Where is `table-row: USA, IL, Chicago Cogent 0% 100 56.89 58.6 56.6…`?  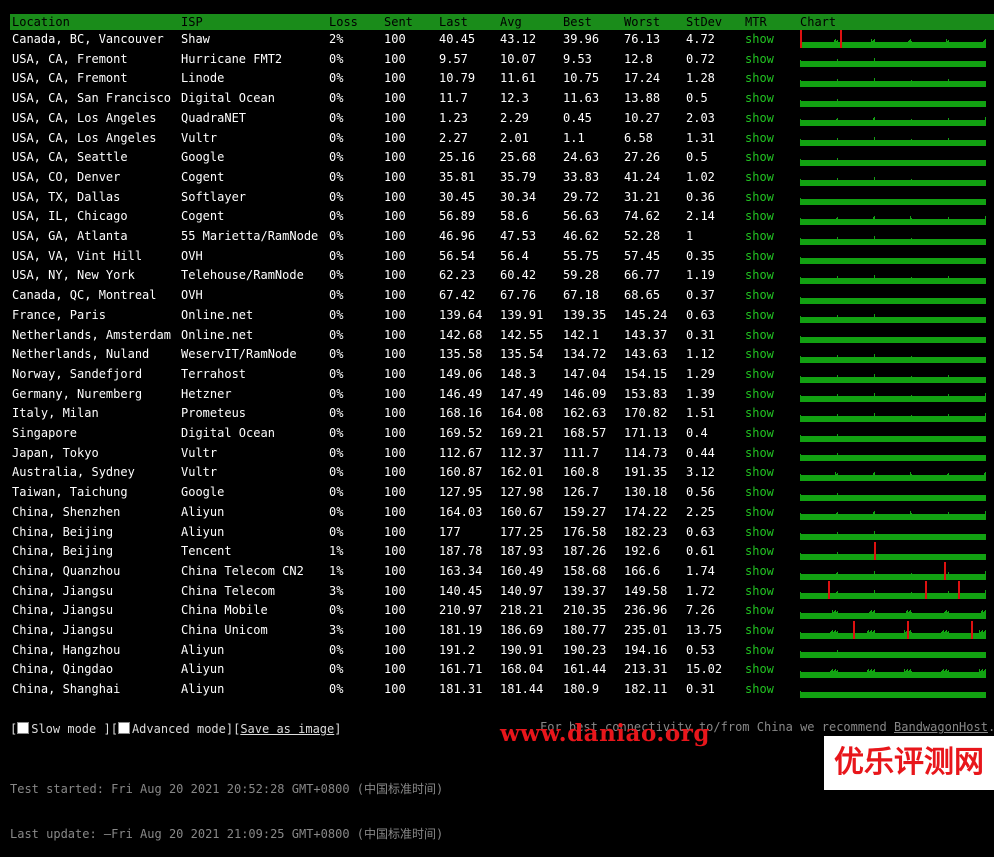 table-row: USA, IL, Chicago Cogent 0% 100 56.89 58.6 56.6… is located at coordinates (502, 217).